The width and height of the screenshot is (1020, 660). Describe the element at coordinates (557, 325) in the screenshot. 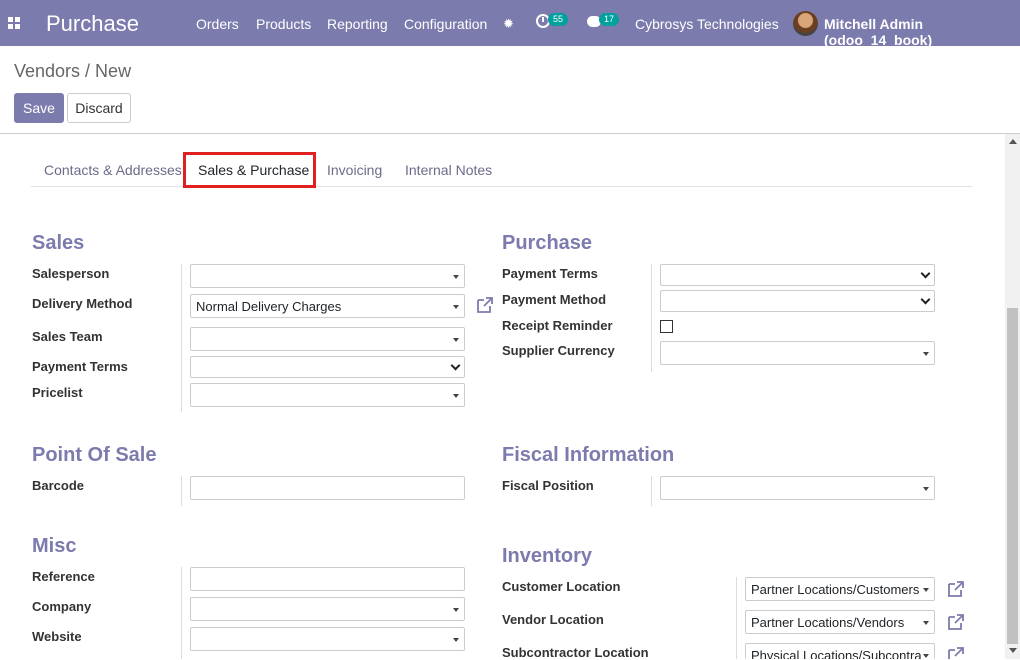

I see `receipt-reminder-label: Receipt Reminder` at that location.